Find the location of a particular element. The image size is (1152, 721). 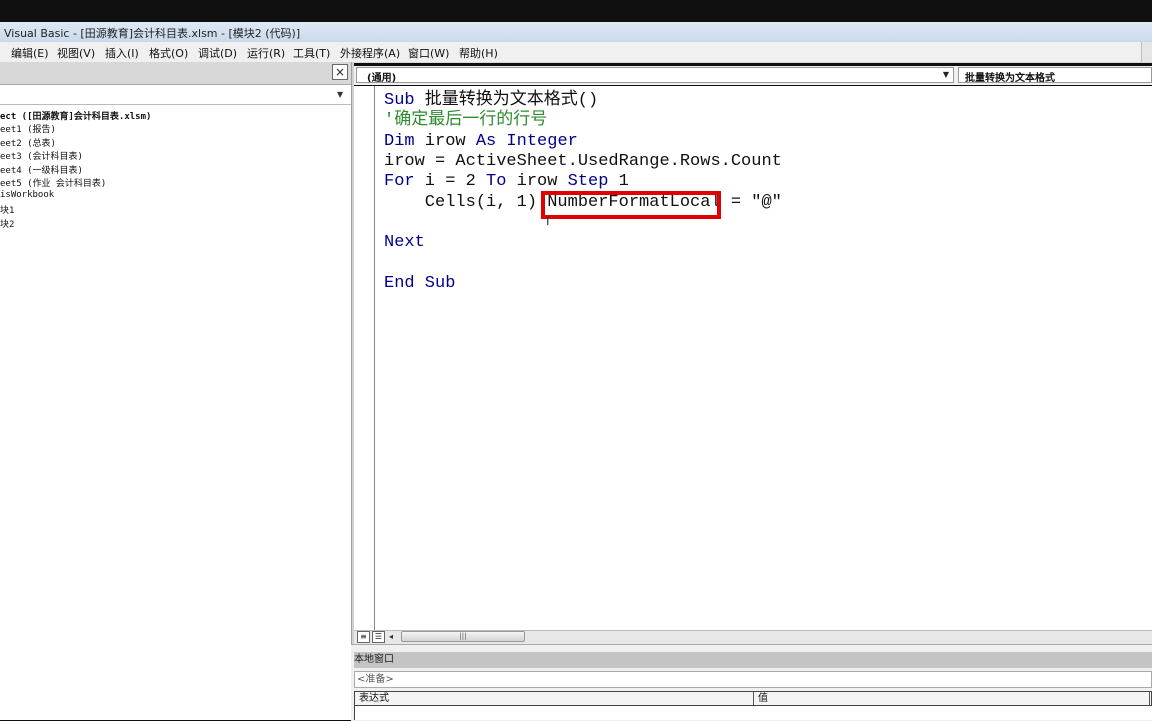

mdi-window-buttons is located at coordinates (1146, 52).